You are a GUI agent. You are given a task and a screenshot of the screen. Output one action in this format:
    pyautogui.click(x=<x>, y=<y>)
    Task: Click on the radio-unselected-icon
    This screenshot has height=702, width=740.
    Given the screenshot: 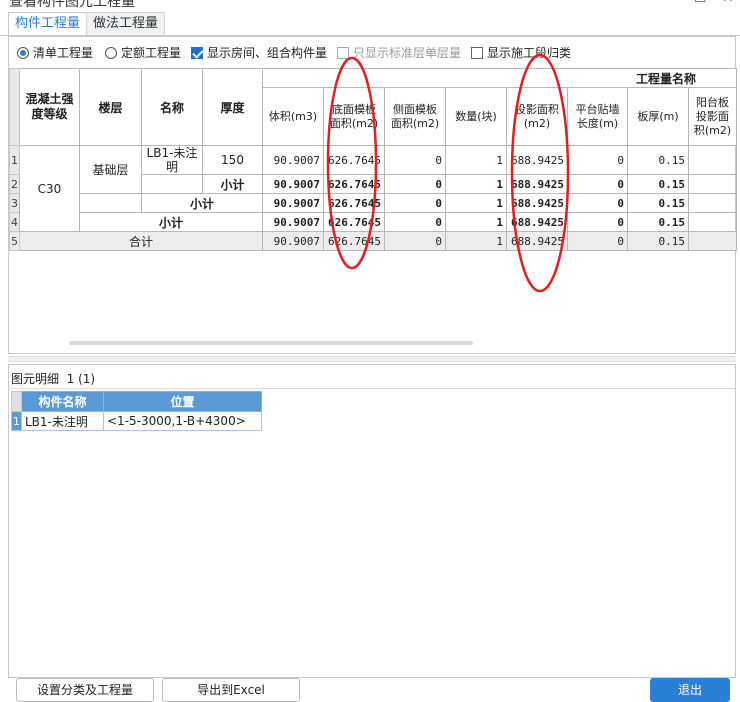 What is the action you would take?
    pyautogui.click(x=111, y=53)
    